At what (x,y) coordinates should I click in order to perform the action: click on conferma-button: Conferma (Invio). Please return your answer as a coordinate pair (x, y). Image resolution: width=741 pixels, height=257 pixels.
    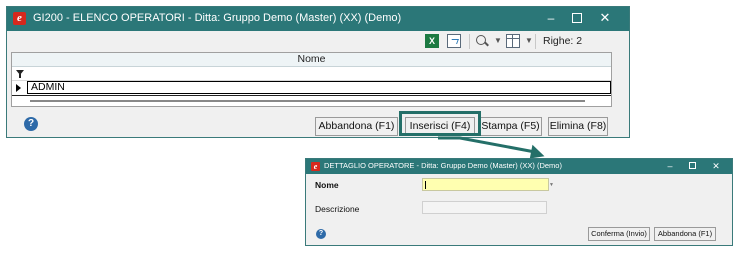
    Looking at the image, I should click on (619, 234).